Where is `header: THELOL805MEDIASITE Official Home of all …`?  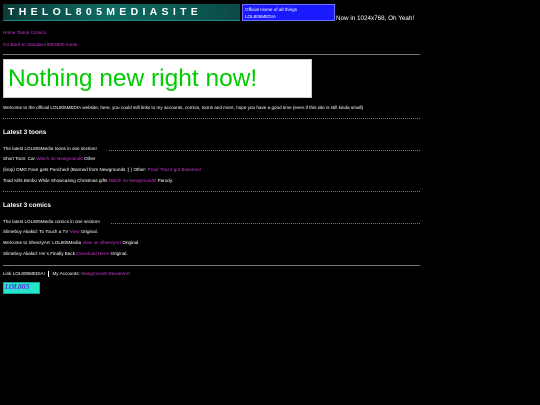
header: THELOL805MEDIASITE Official Home of all … is located at coordinates (211, 13).